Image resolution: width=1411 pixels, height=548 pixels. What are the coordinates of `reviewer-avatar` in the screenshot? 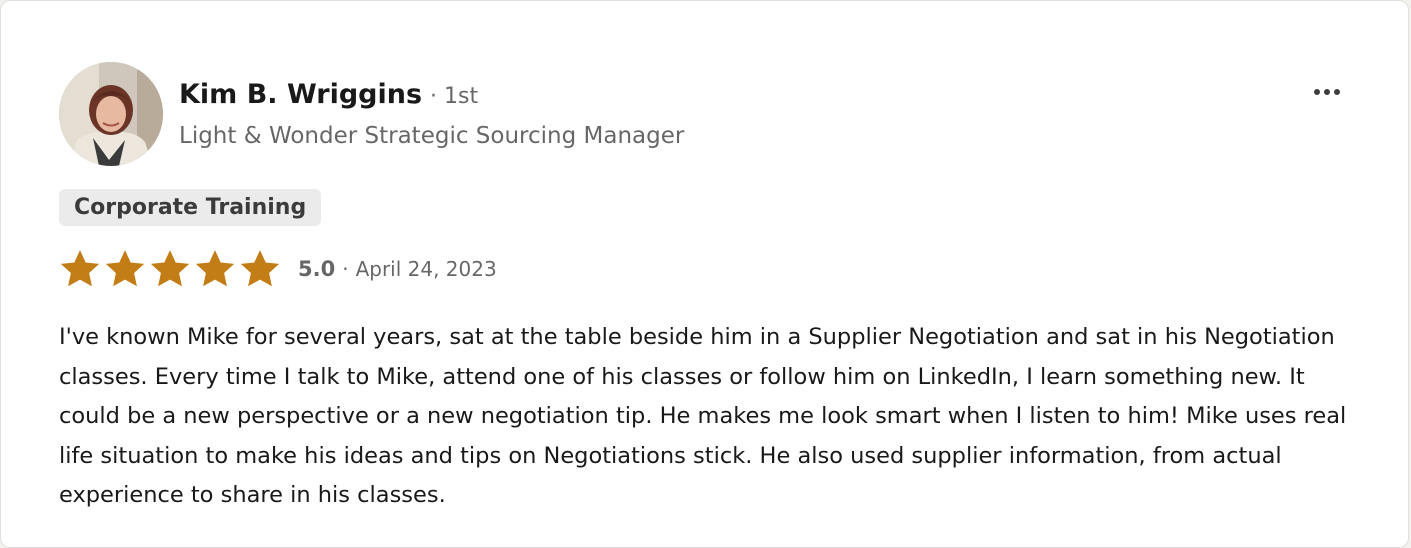 It's located at (111, 114).